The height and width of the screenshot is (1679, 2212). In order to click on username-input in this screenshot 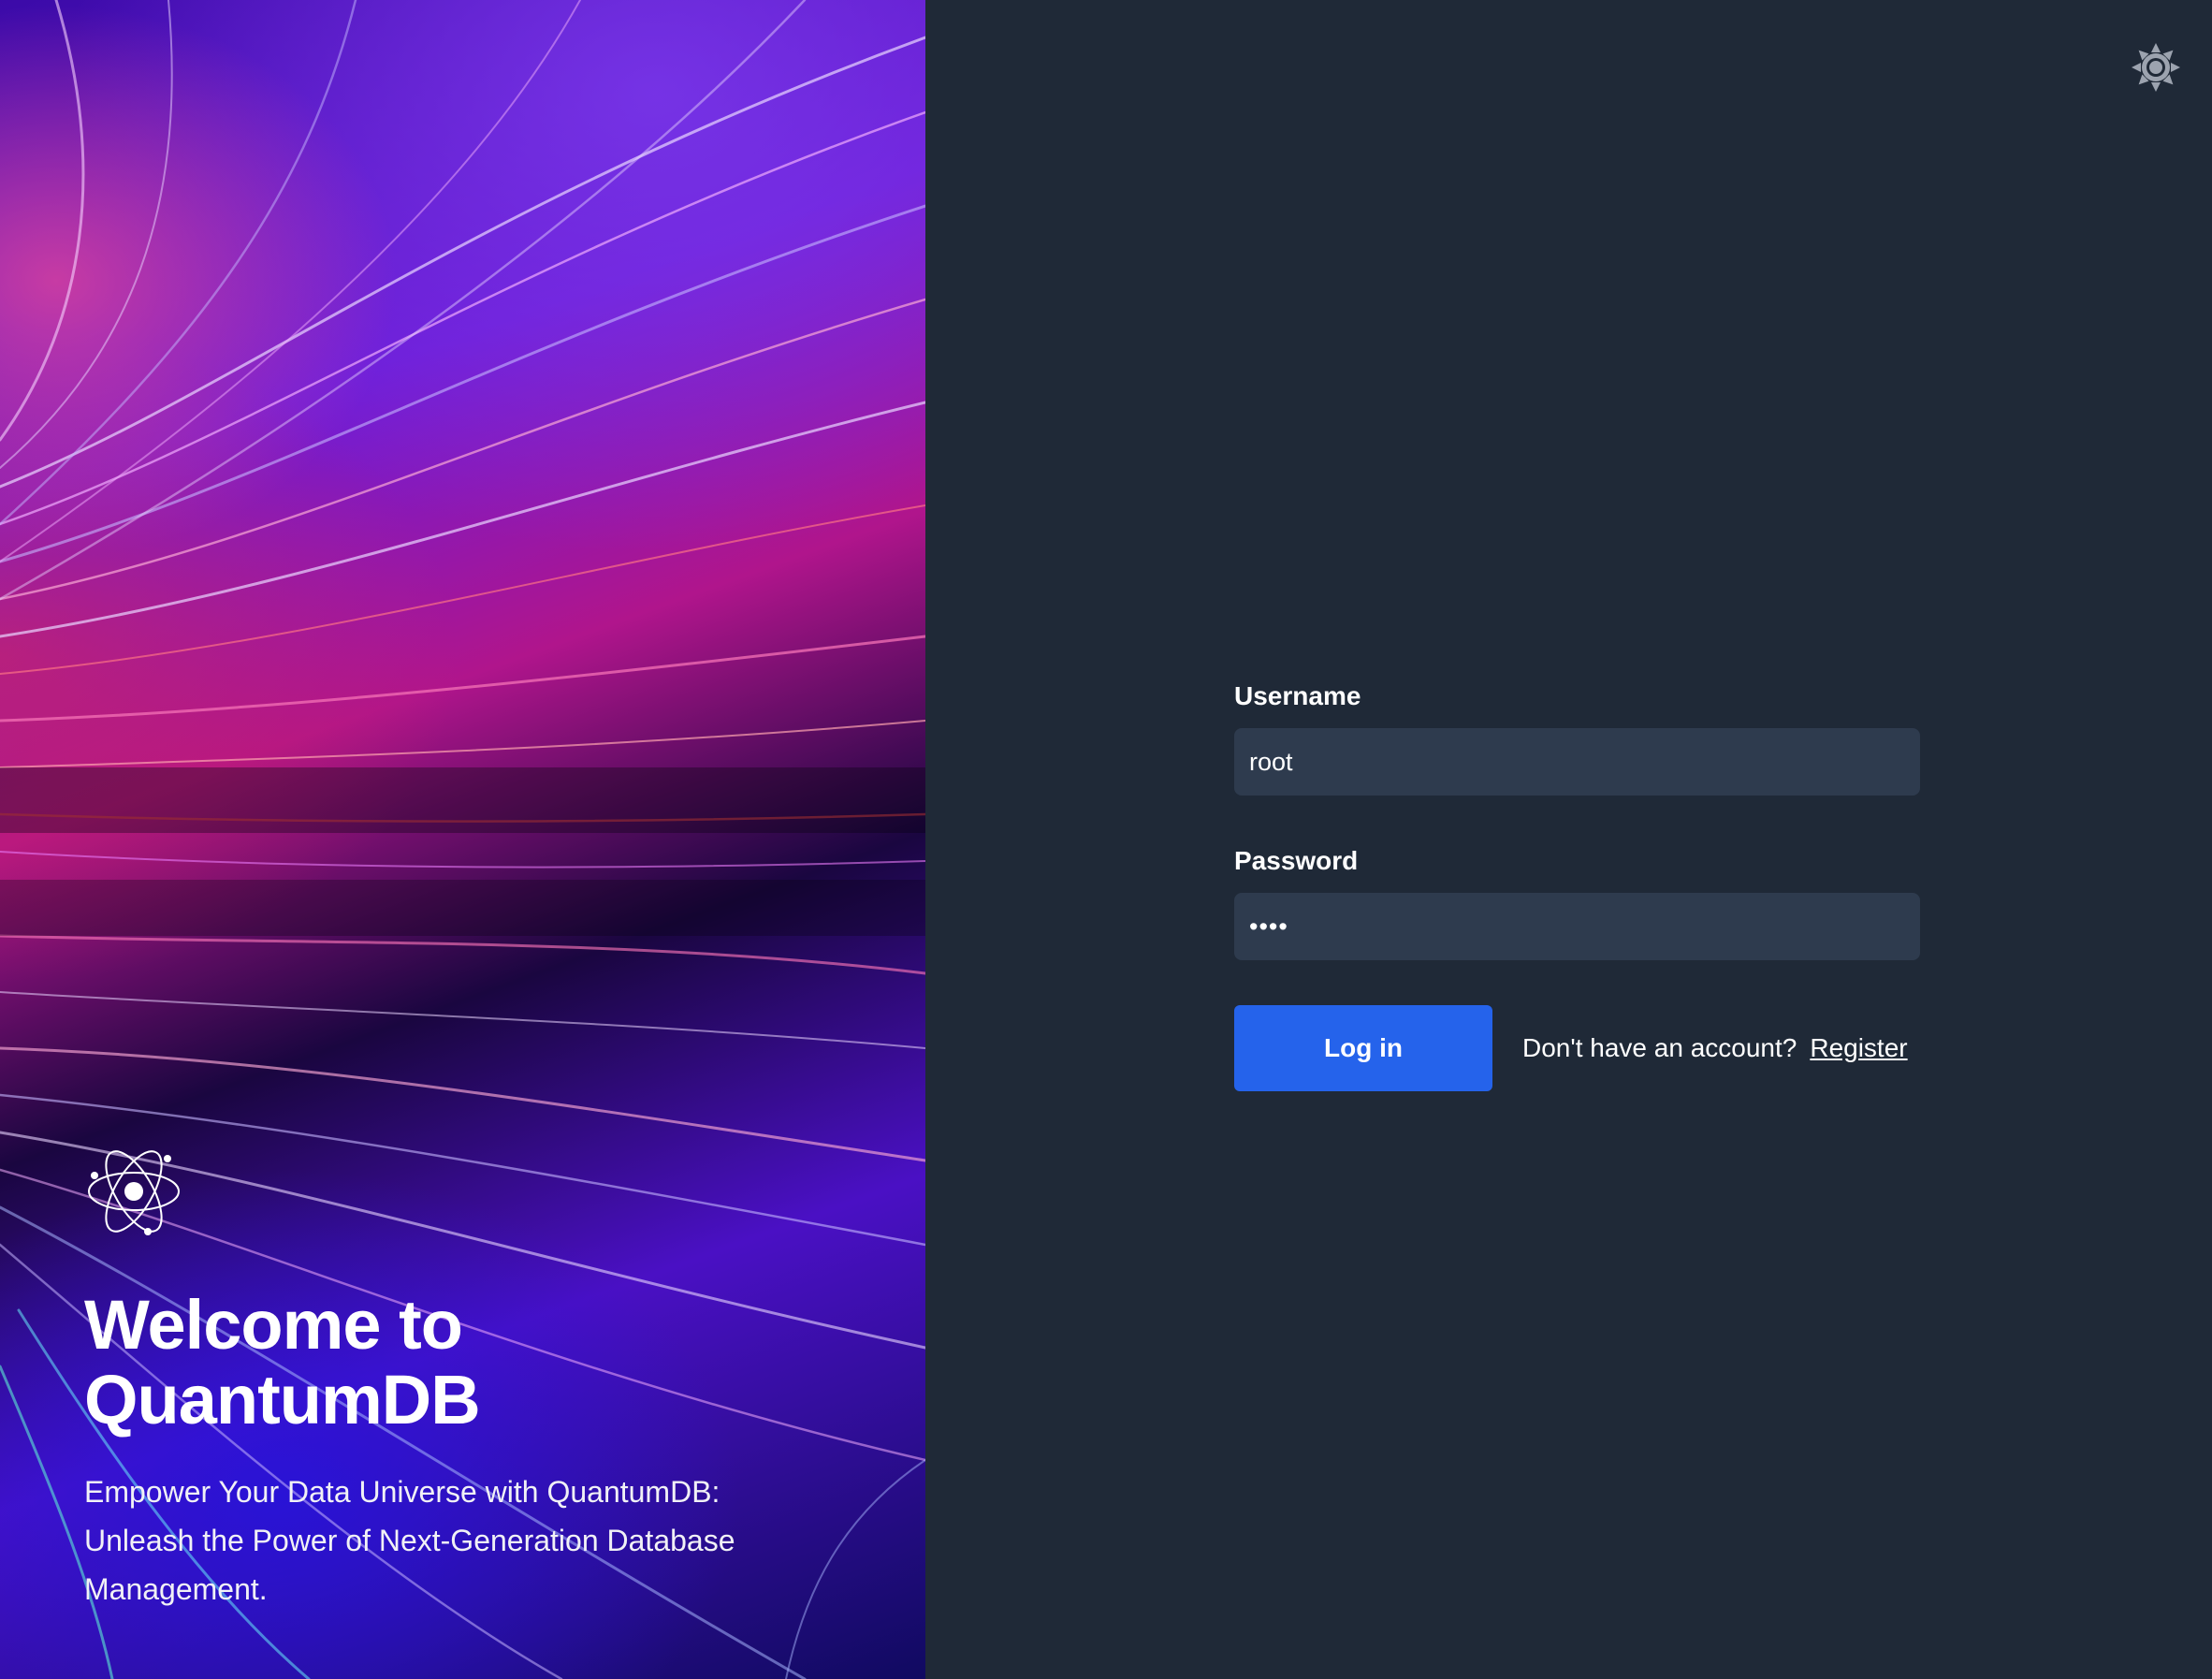, I will do `click(1577, 762)`.